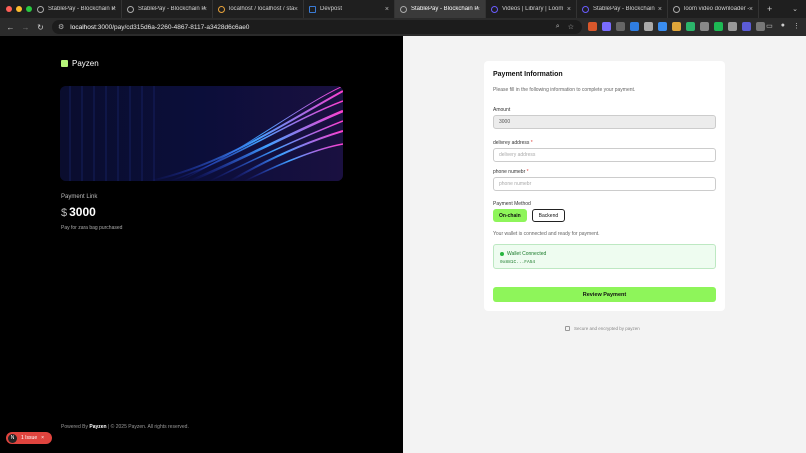 This screenshot has width=806, height=453. Describe the element at coordinates (512, 204) in the screenshot. I see `payment-method-label: Payment Method` at that location.